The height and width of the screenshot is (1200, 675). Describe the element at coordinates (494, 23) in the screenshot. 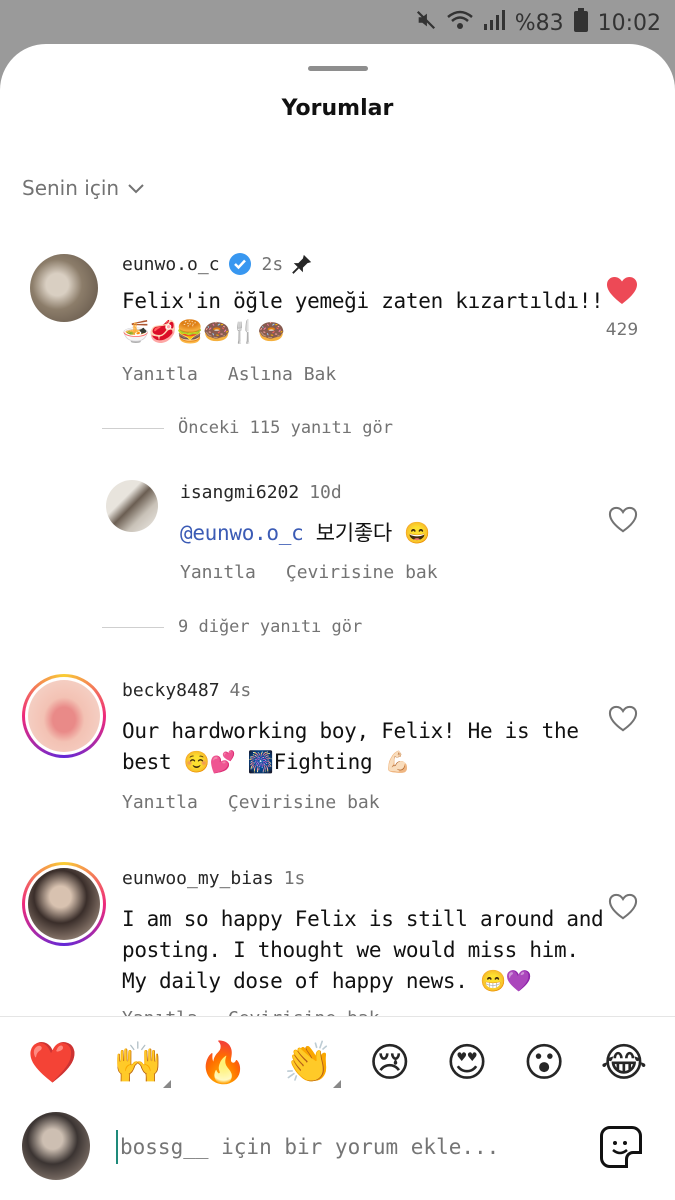

I see `signal-icon` at that location.